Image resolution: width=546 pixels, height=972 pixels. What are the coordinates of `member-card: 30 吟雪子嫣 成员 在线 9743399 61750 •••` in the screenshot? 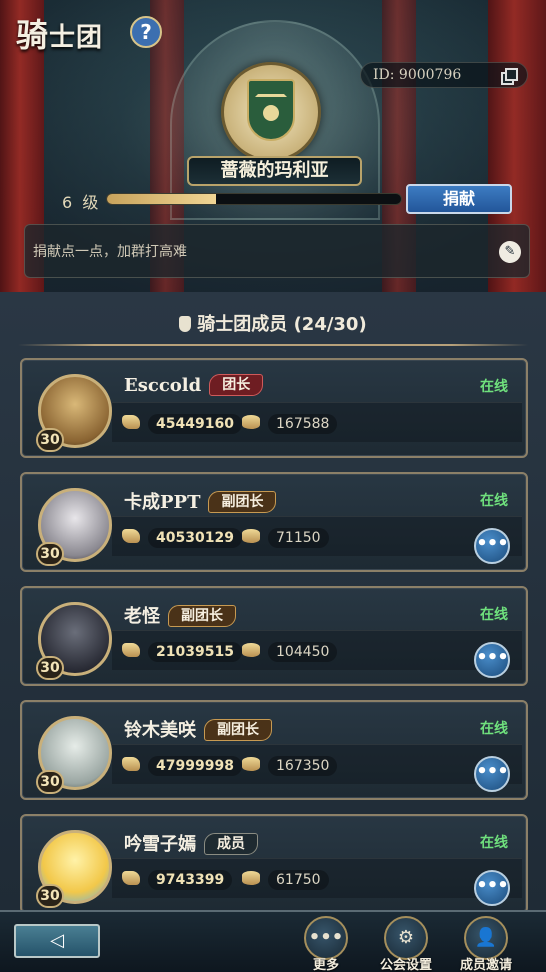 It's located at (274, 864).